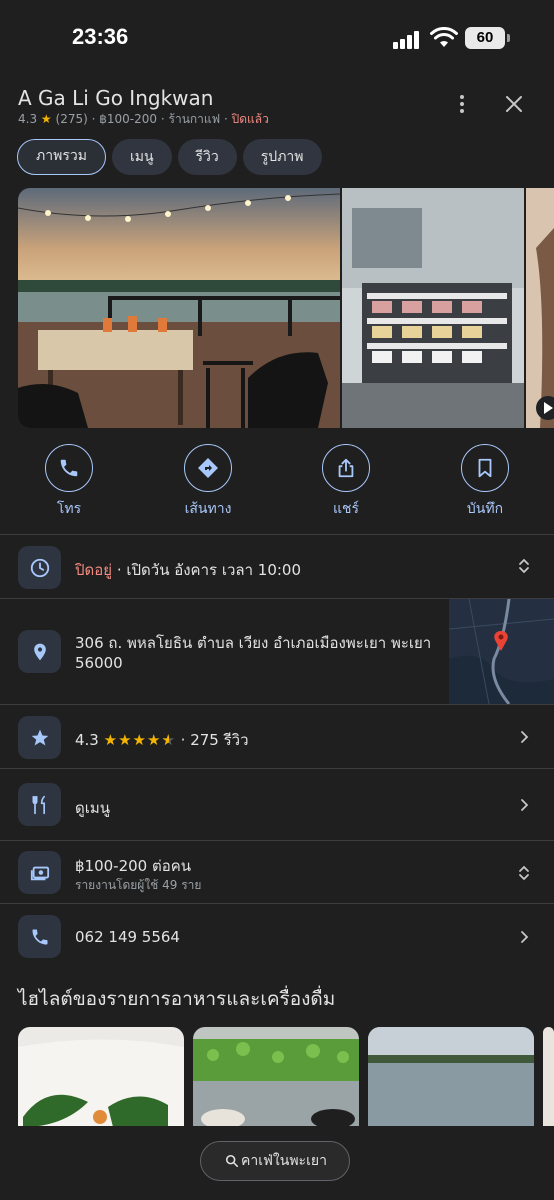 The image size is (554, 1200). I want to click on reviews-count: (275), so click(71, 119).